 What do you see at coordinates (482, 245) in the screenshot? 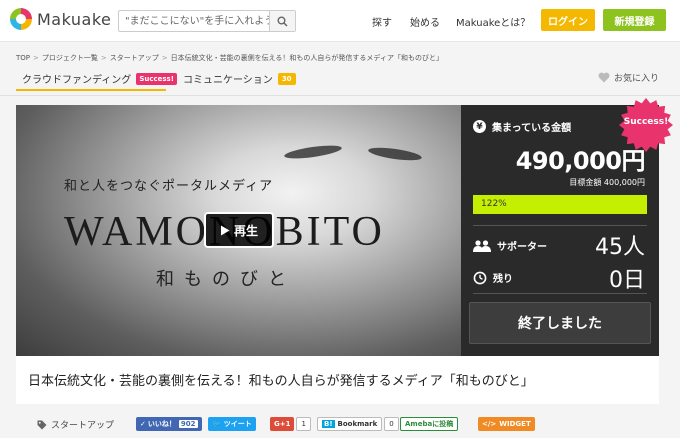
I see `supporters-icon` at bounding box center [482, 245].